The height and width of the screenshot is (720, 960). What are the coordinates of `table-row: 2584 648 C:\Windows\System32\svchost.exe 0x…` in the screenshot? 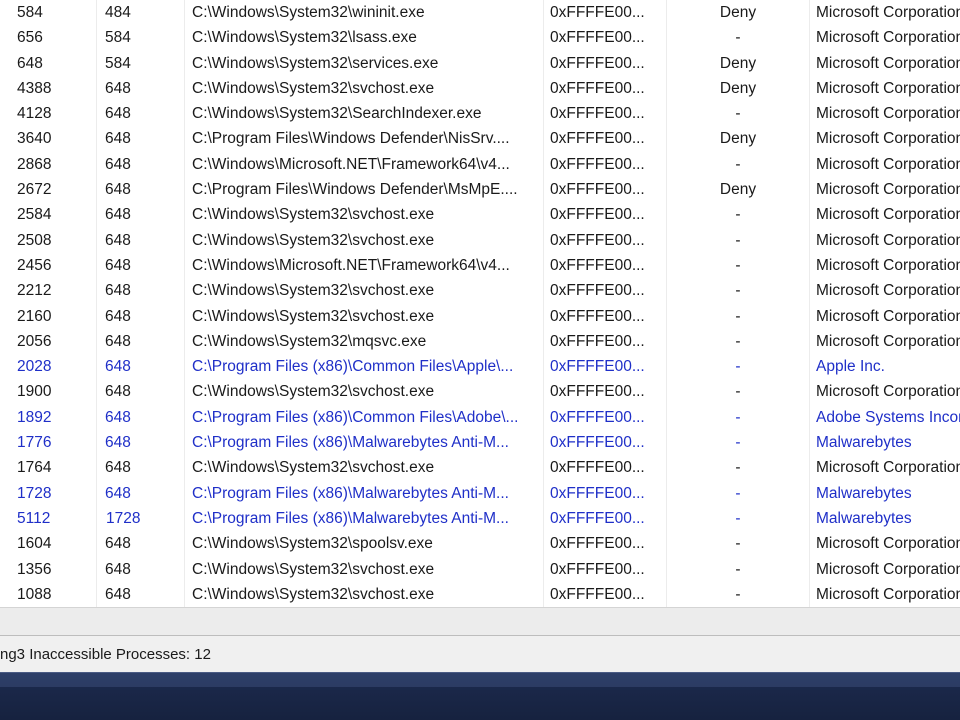 It's located at (480, 215).